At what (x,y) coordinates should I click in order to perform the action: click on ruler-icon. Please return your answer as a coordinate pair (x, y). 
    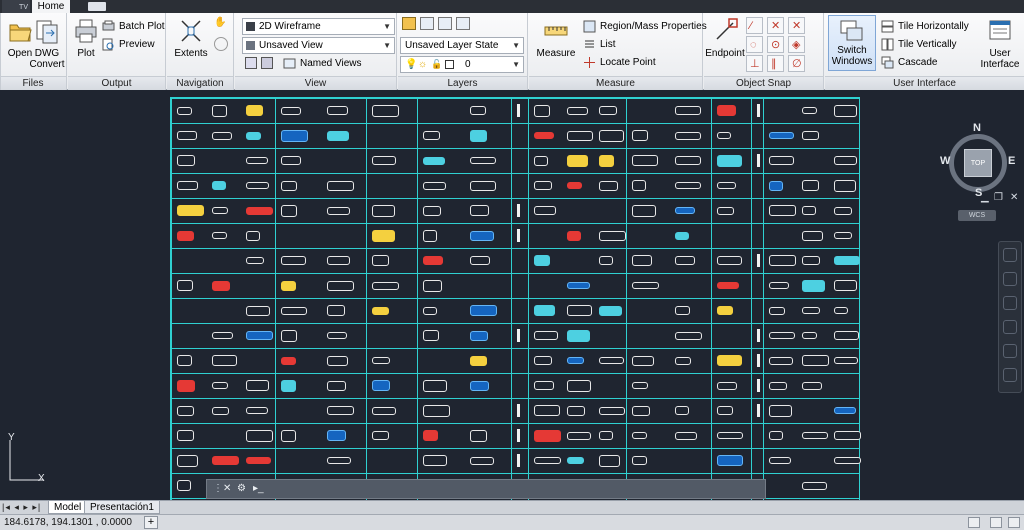
    Looking at the image, I should click on (556, 31).